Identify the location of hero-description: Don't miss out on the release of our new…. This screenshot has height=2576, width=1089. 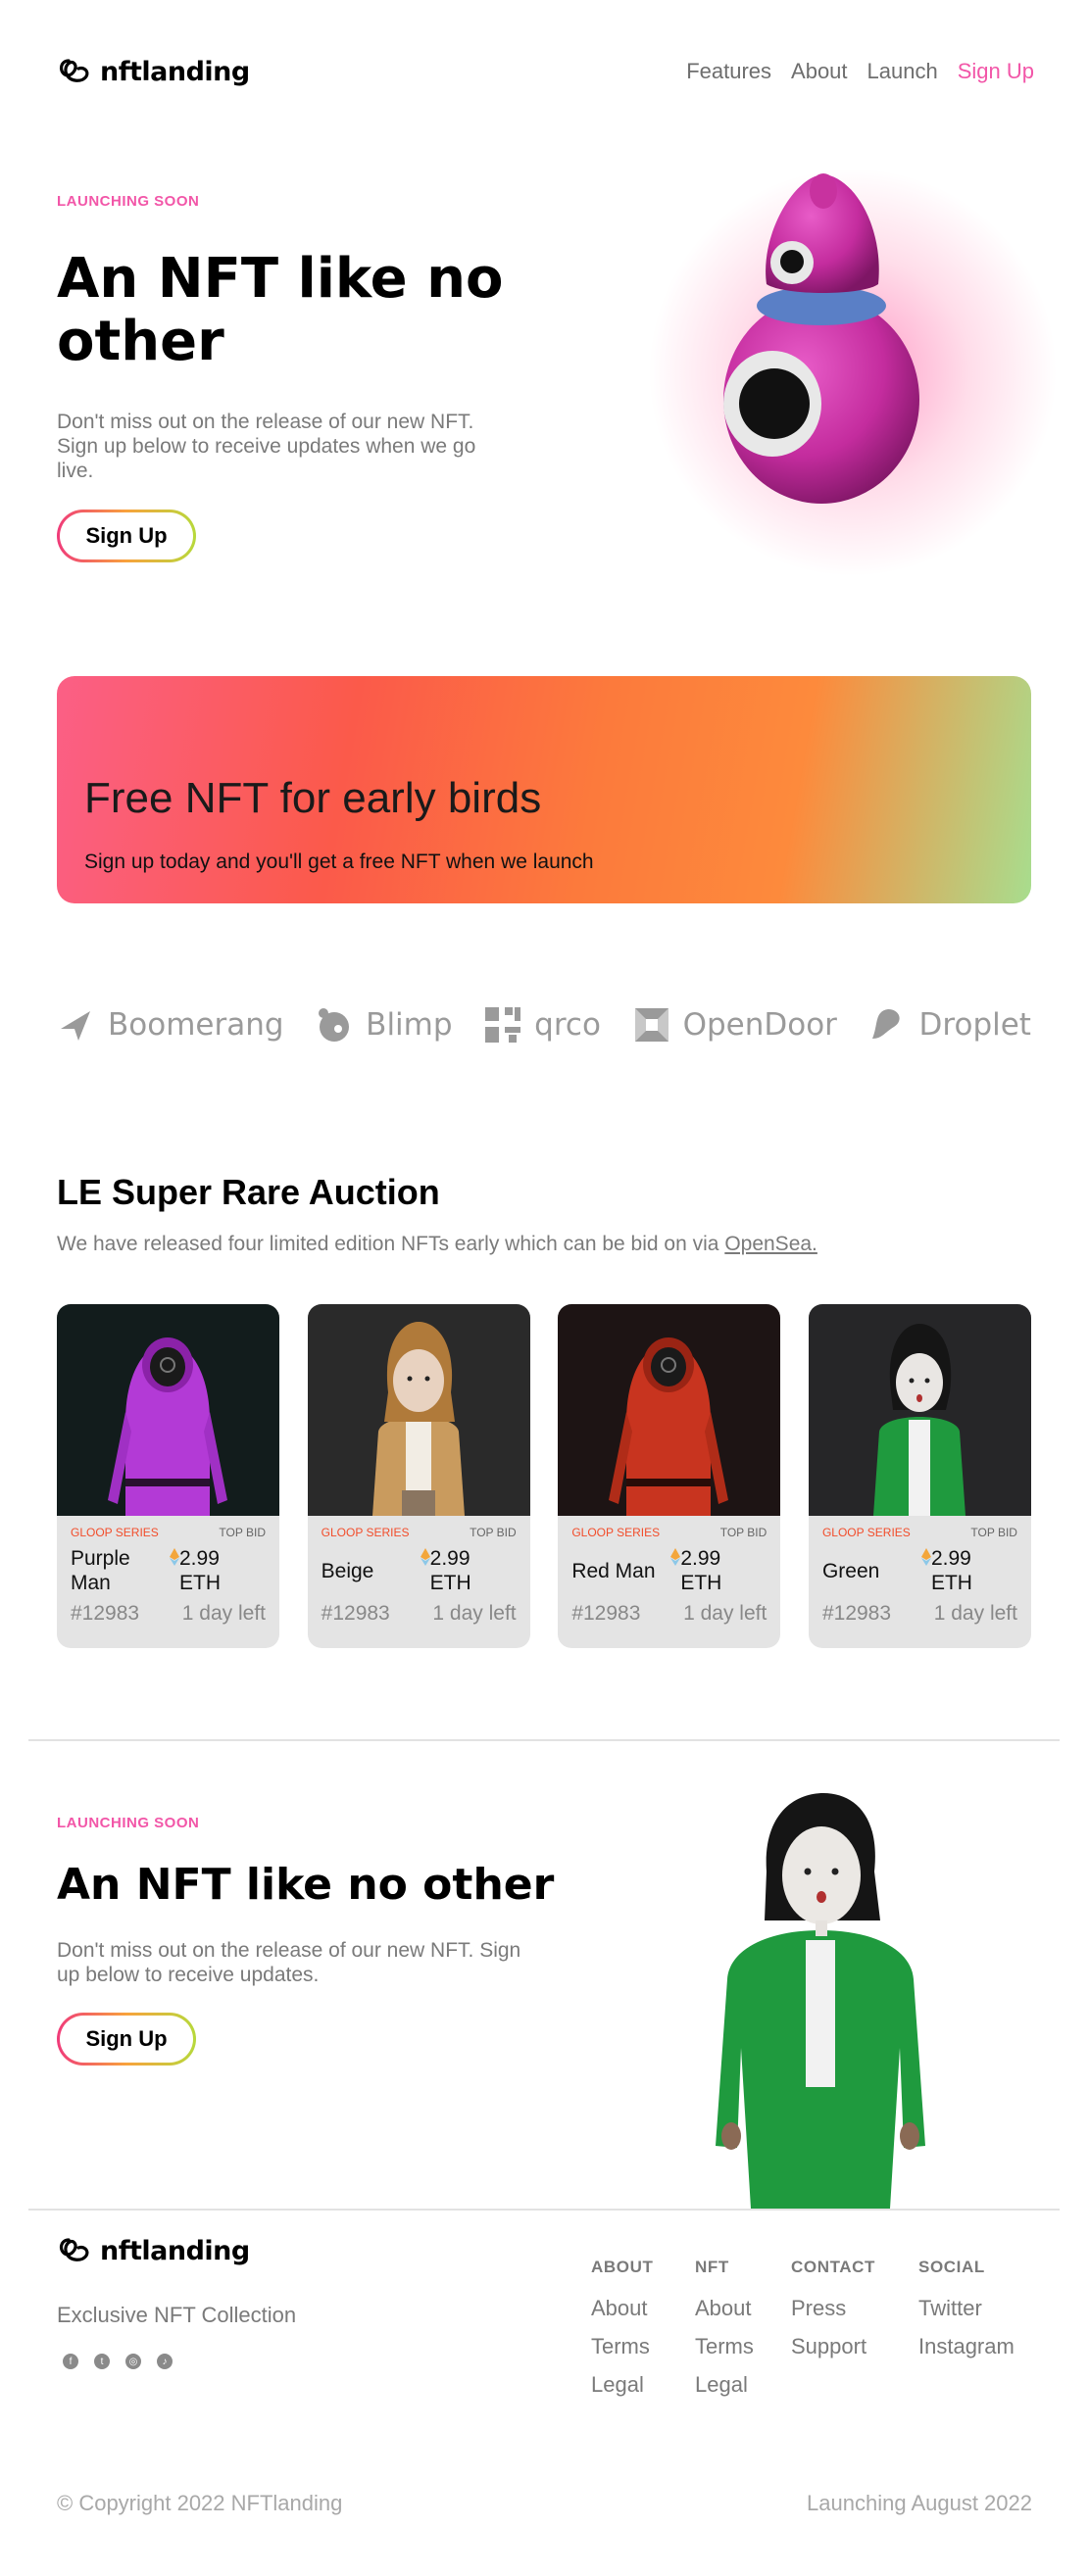
(266, 446).